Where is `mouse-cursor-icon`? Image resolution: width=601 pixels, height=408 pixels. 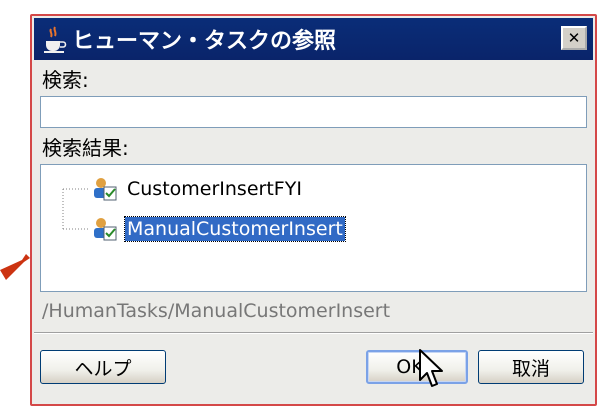 mouse-cursor-icon is located at coordinates (431, 368).